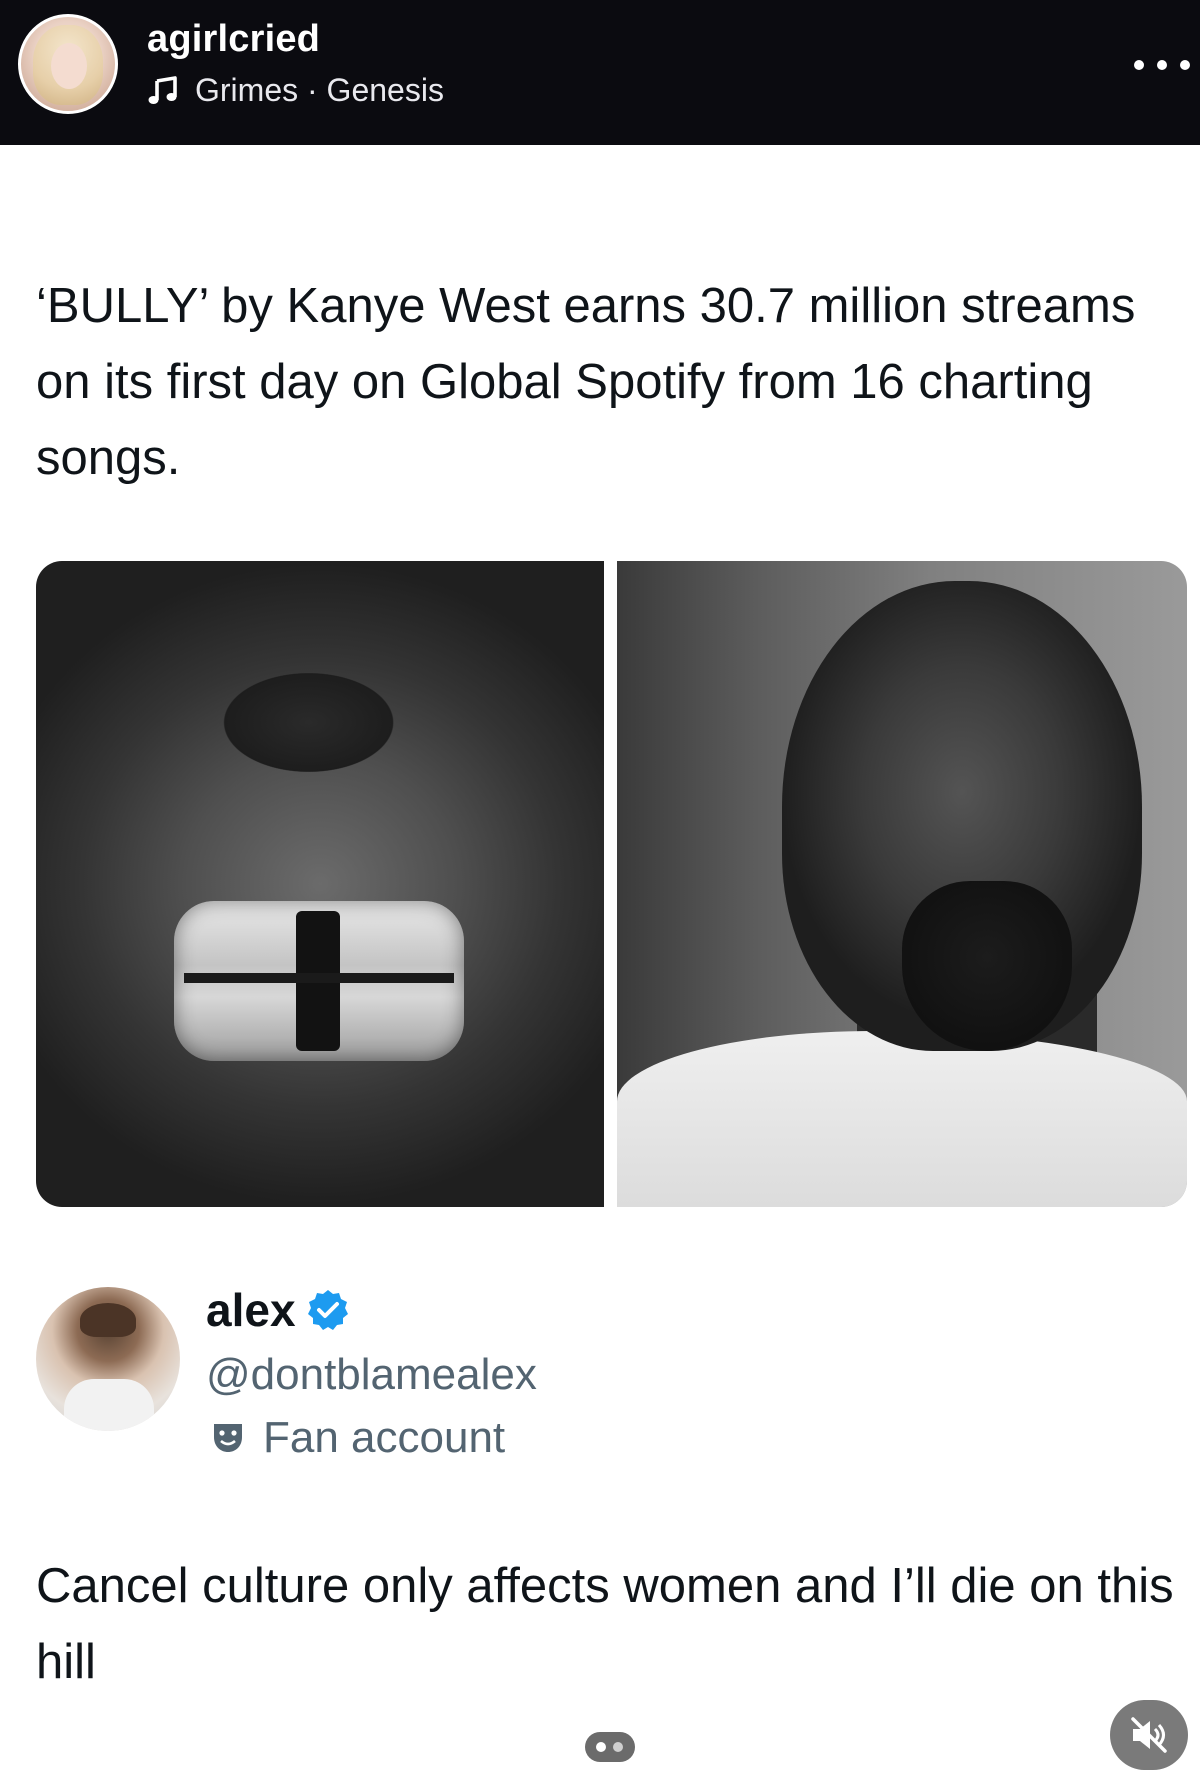 The image size is (1200, 1776). I want to click on pager-dot, so click(618, 1747).